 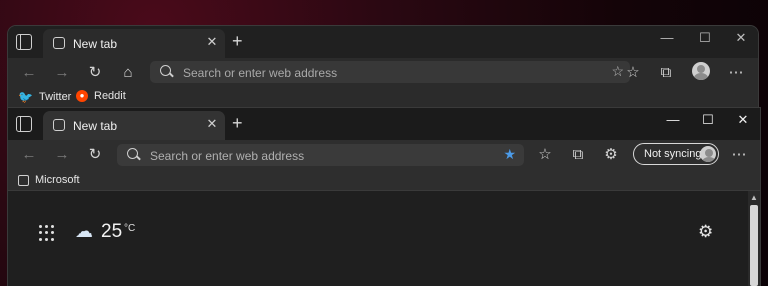 What do you see at coordinates (509, 154) in the screenshot?
I see `favorite-star-icon: ★` at bounding box center [509, 154].